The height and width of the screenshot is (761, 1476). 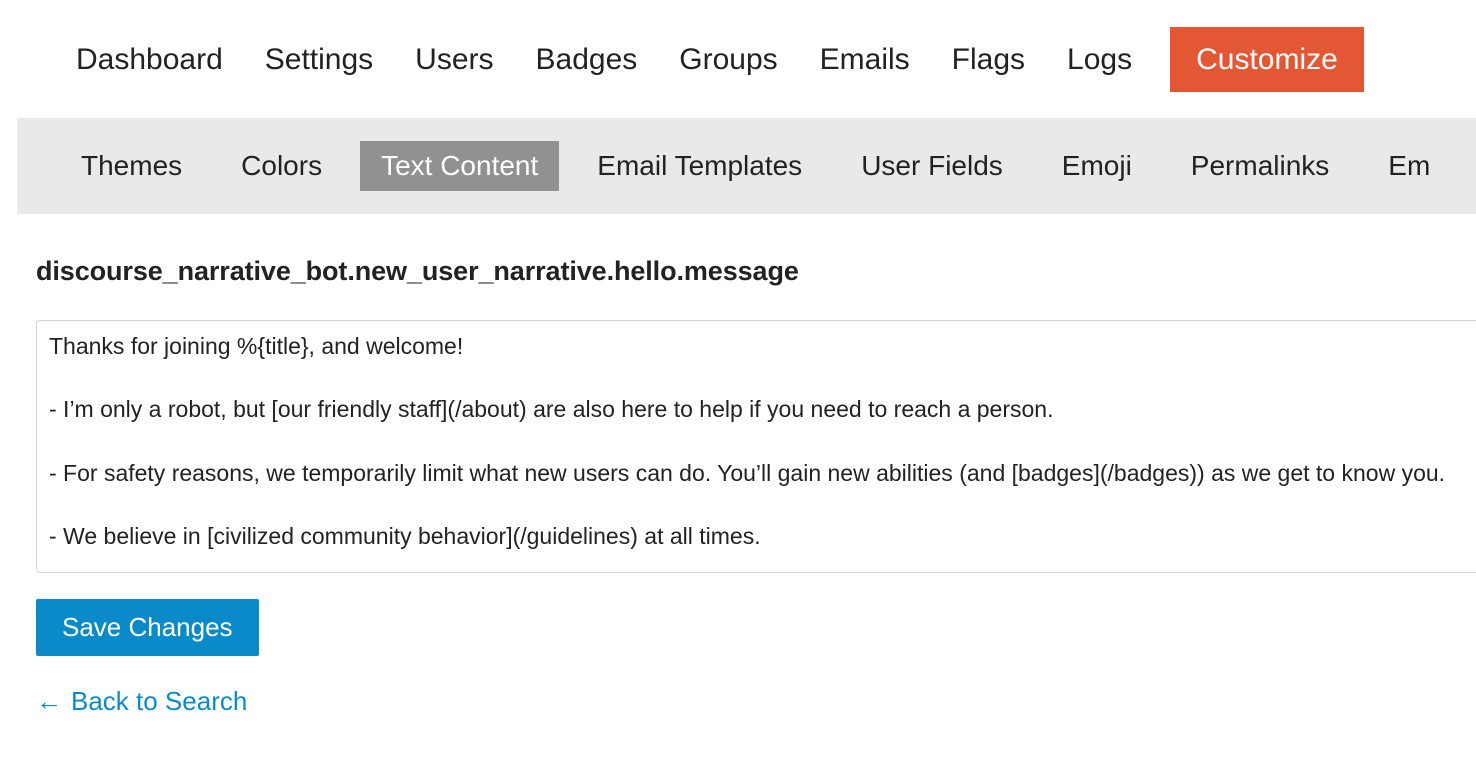 What do you see at coordinates (1409, 166) in the screenshot?
I see `subnav-item-embedding: Em` at bounding box center [1409, 166].